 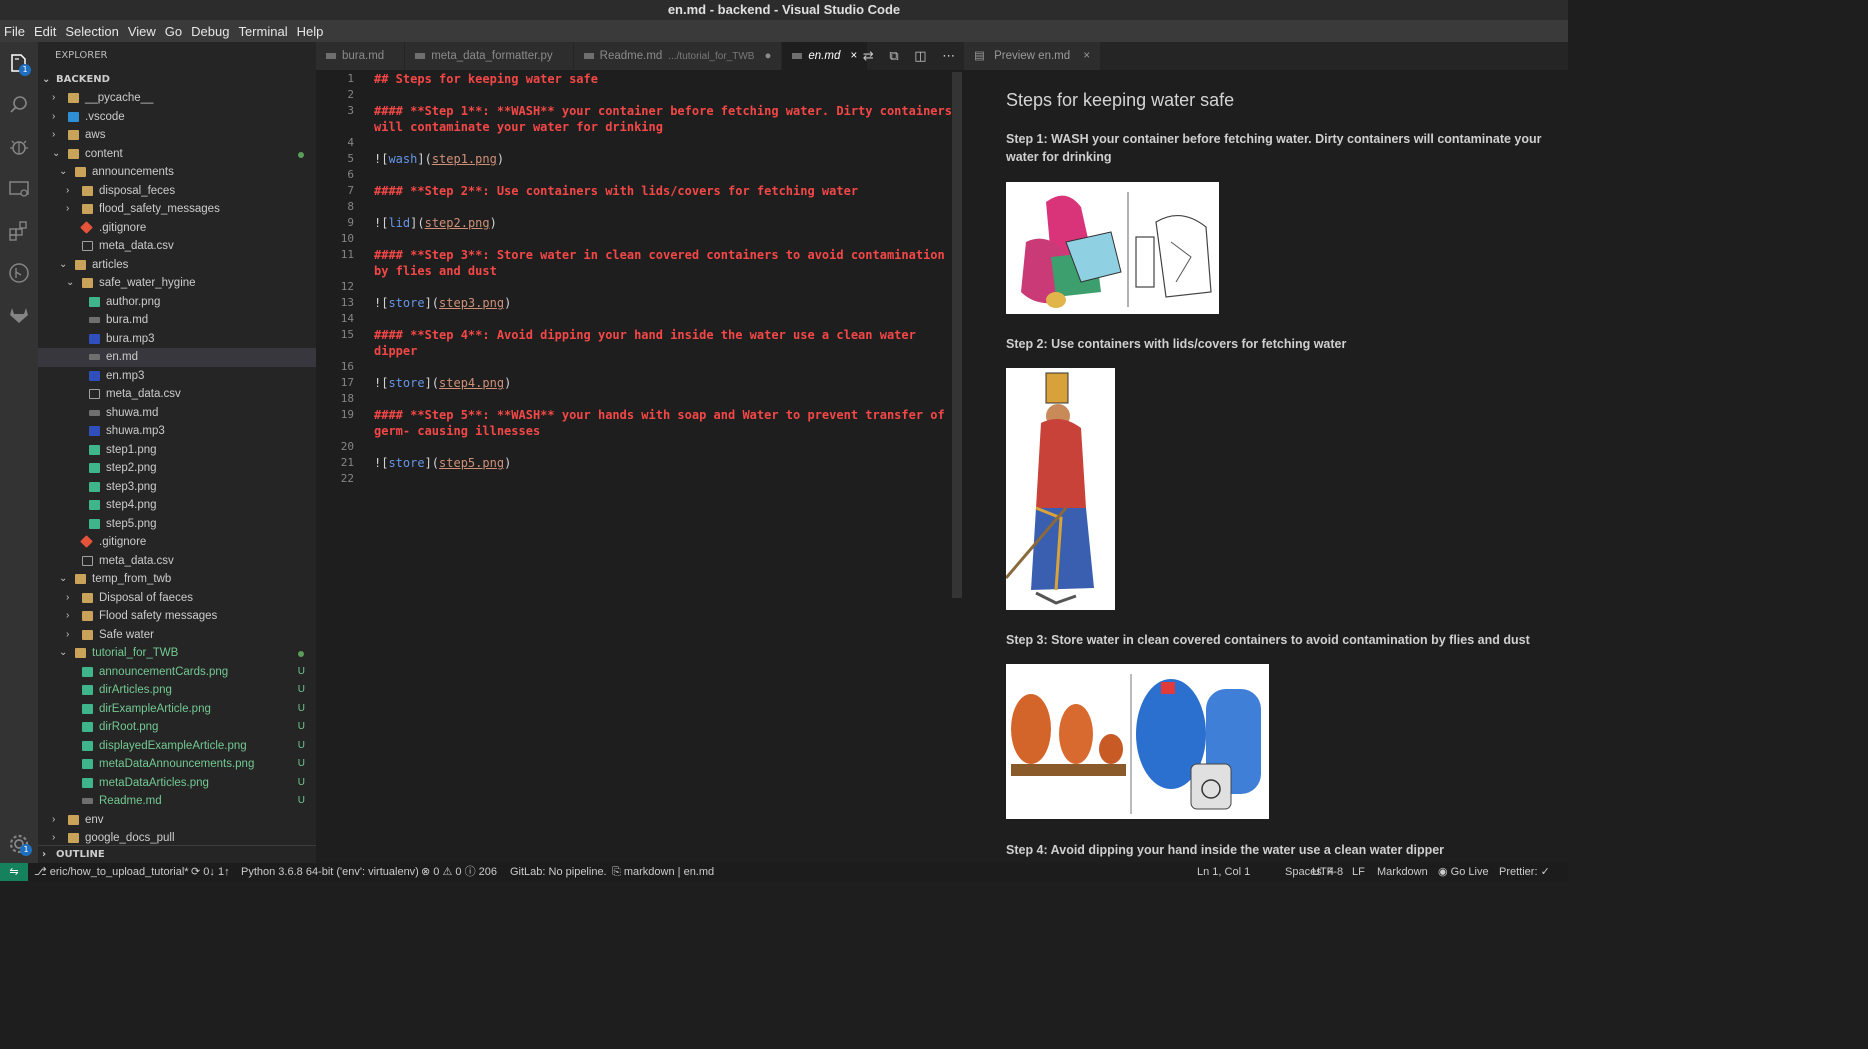 What do you see at coordinates (19, 189) in the screenshot?
I see `remote-explorer-icon` at bounding box center [19, 189].